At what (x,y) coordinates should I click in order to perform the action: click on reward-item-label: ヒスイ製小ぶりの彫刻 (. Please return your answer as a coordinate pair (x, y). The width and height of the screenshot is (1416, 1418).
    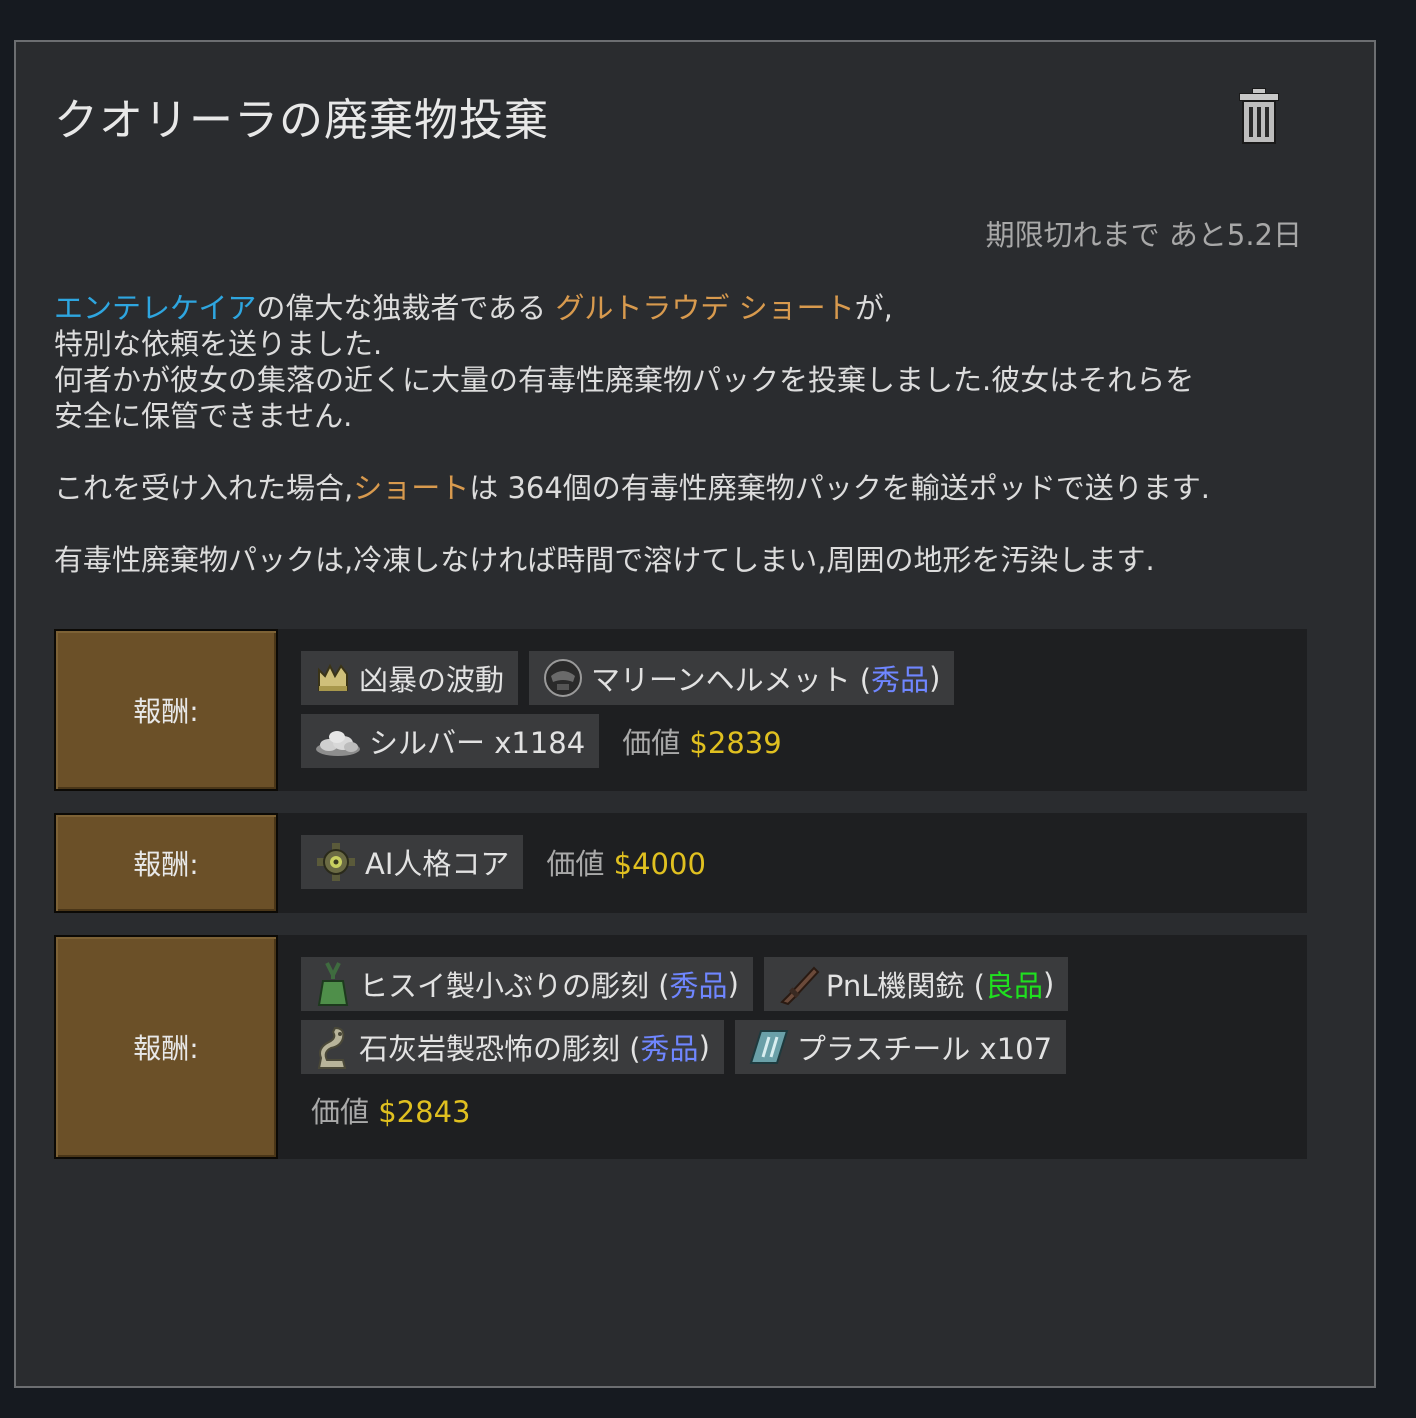
    Looking at the image, I should click on (514, 986).